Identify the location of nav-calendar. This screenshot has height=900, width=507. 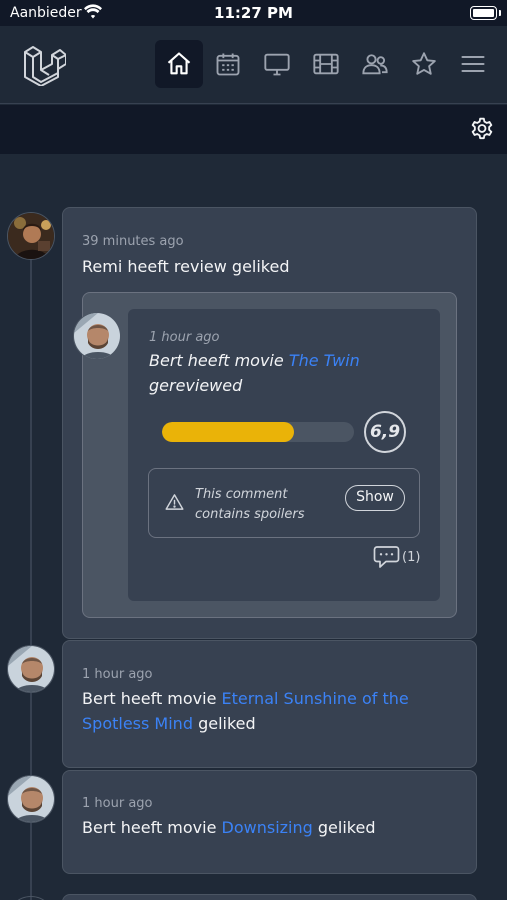
(228, 64).